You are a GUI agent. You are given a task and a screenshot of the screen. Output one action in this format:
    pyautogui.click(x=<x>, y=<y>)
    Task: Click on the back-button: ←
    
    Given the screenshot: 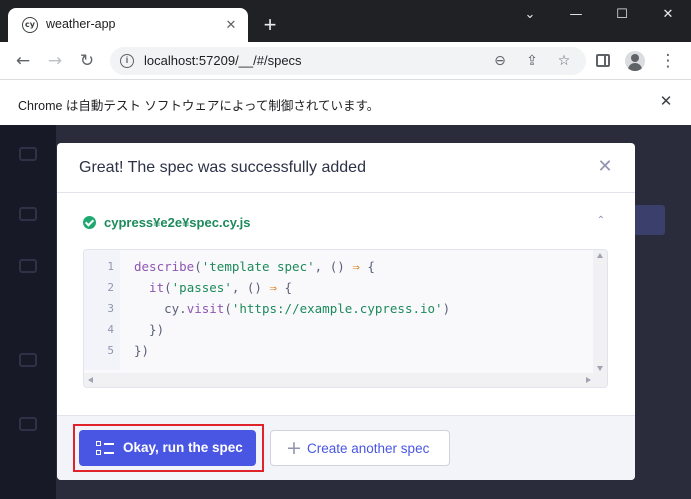 What is the action you would take?
    pyautogui.click(x=23, y=61)
    